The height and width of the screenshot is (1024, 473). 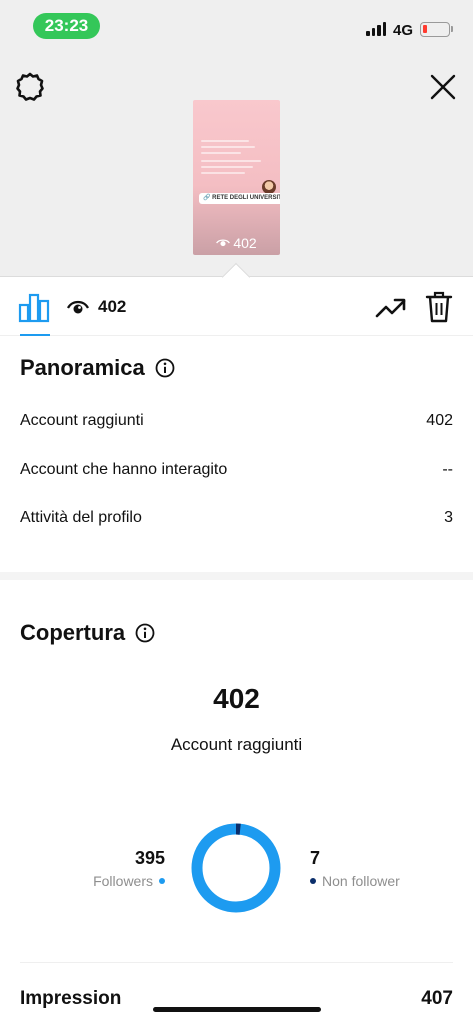 I want to click on settings-icon, so click(x=30, y=86).